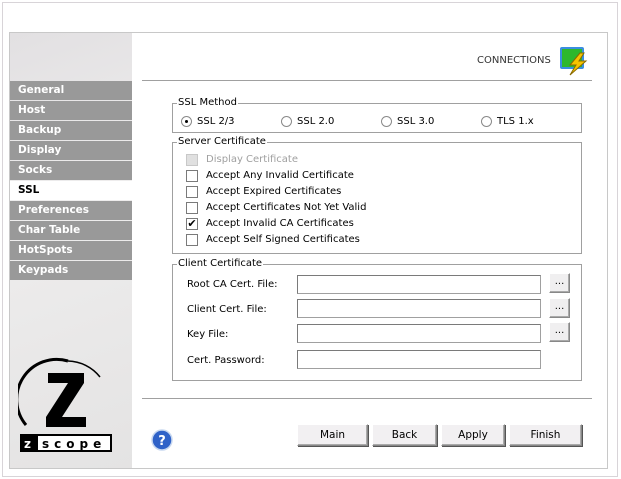 This screenshot has height=479, width=621. Describe the element at coordinates (74, 444) in the screenshot. I see `svg-text: scope` at that location.